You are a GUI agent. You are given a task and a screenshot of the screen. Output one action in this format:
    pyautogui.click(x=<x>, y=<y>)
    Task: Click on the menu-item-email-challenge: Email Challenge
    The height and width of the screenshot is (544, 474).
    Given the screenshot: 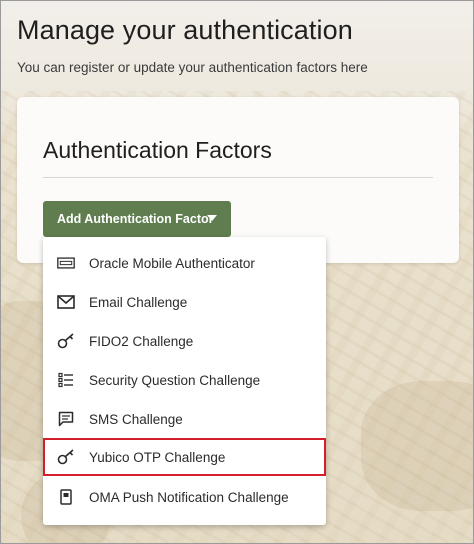 What is the action you would take?
    pyautogui.click(x=184, y=302)
    